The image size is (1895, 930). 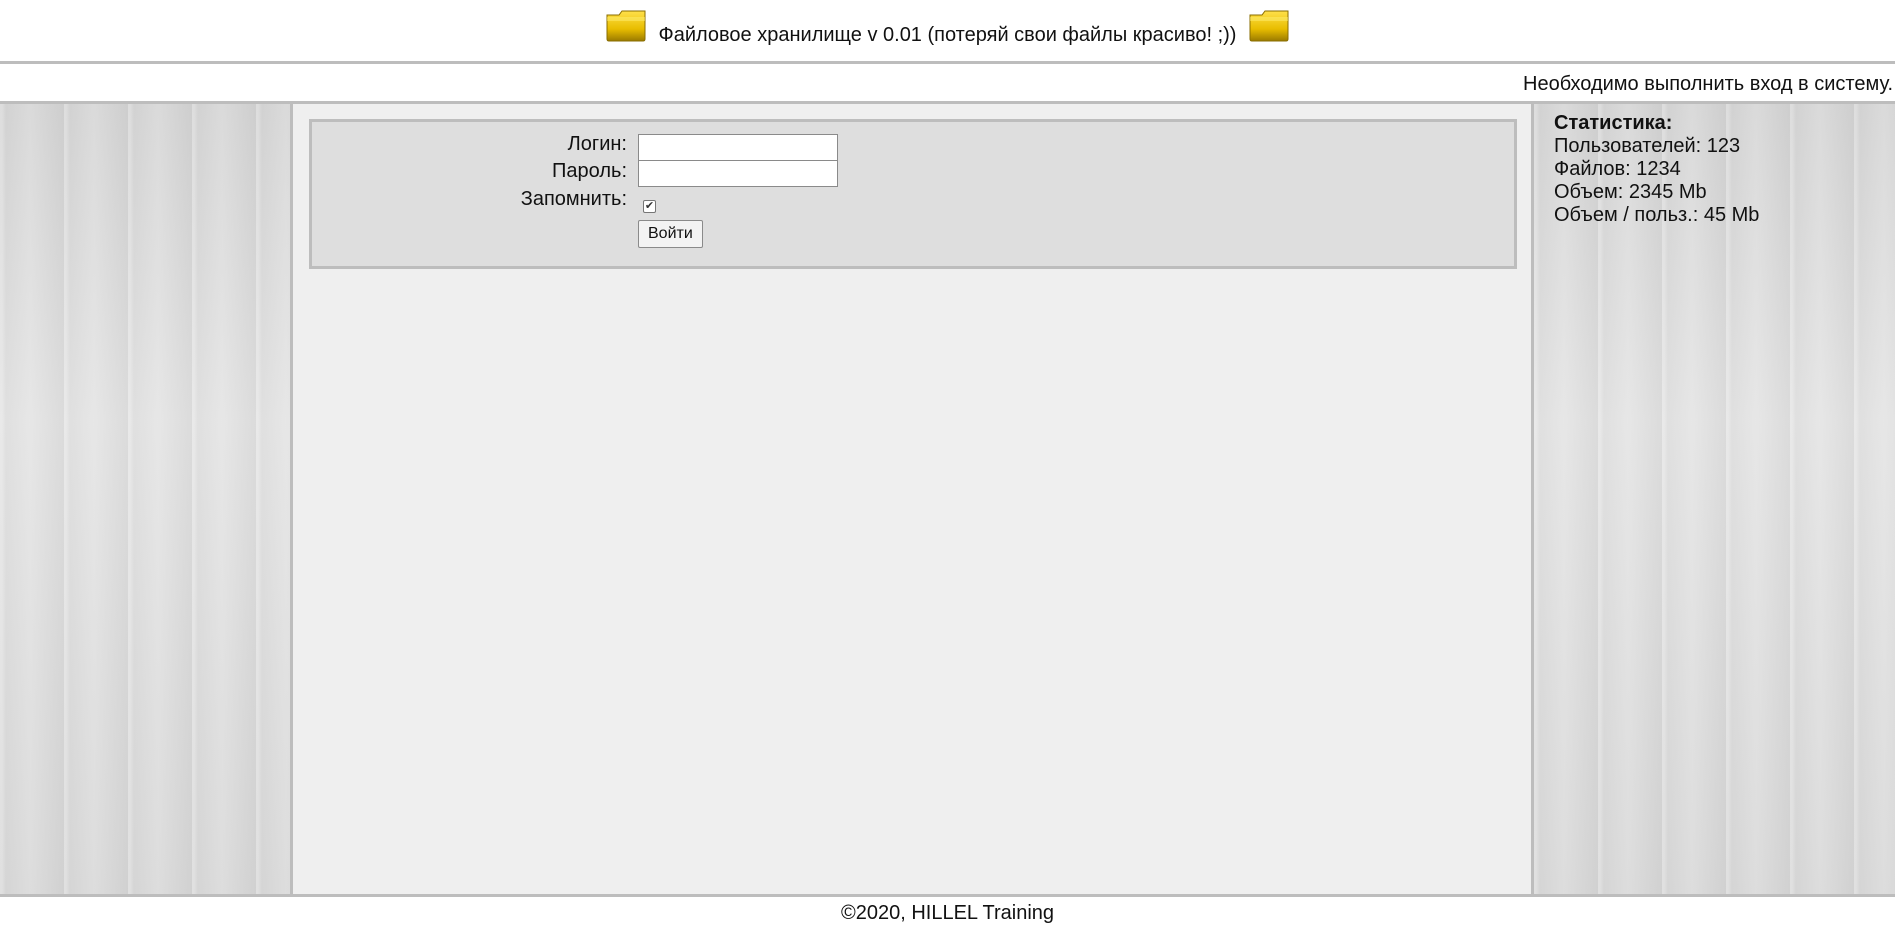 I want to click on login-input, so click(x=738, y=147).